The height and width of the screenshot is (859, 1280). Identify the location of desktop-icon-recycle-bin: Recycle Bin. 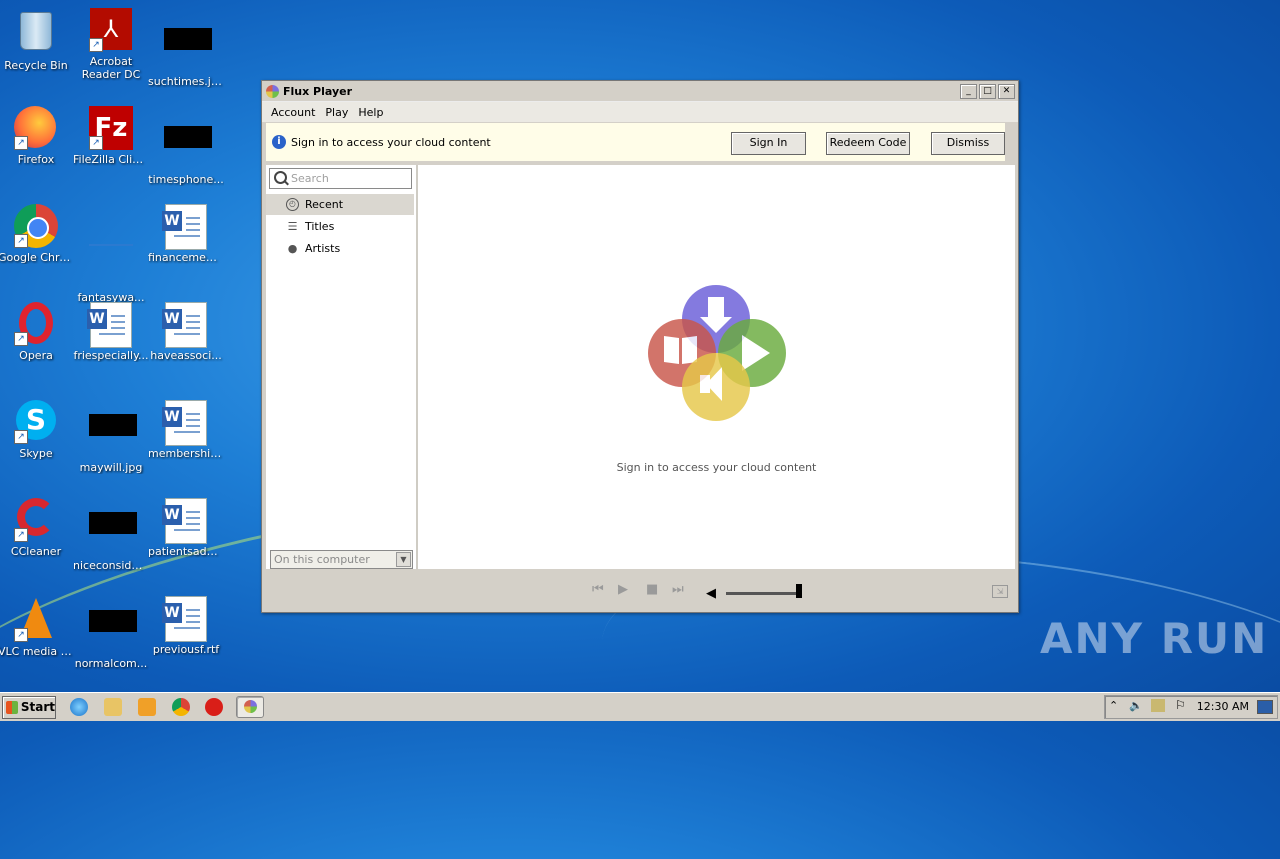
(37, 40).